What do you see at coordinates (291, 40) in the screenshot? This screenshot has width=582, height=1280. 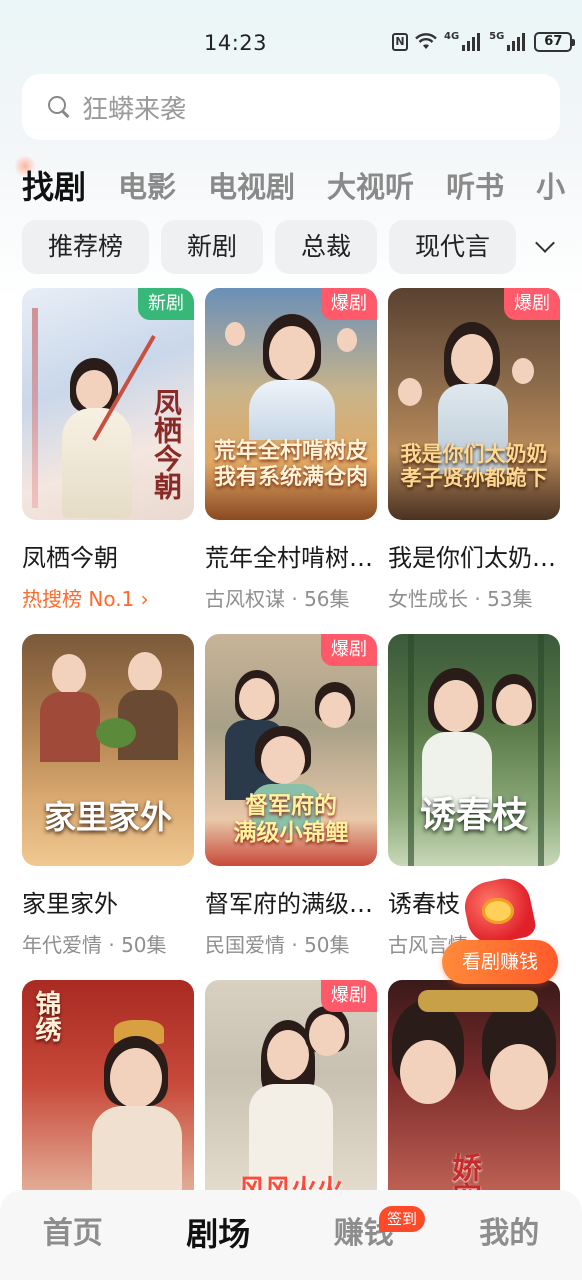 I see `status-bar: 14:23 N 4G 5G 67` at bounding box center [291, 40].